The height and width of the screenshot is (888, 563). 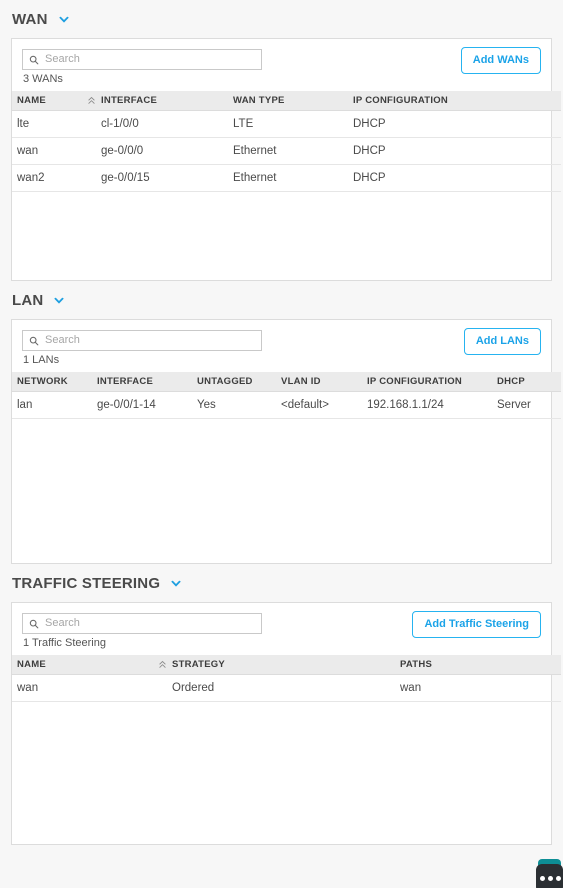 What do you see at coordinates (478, 665) in the screenshot?
I see `column-header-paths: PATHS` at bounding box center [478, 665].